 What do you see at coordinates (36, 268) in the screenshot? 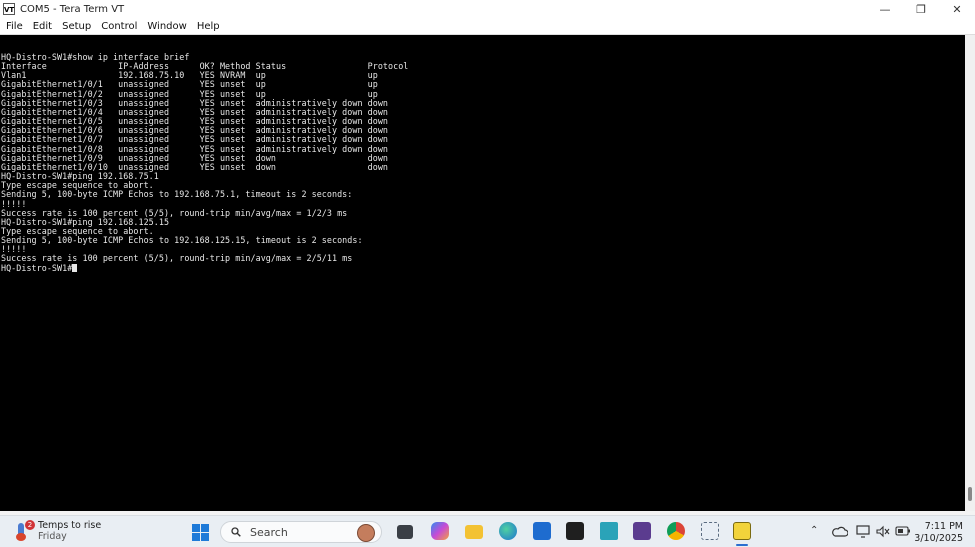
I see `terminal-prompt: HQ-Distro-SW1#` at bounding box center [36, 268].